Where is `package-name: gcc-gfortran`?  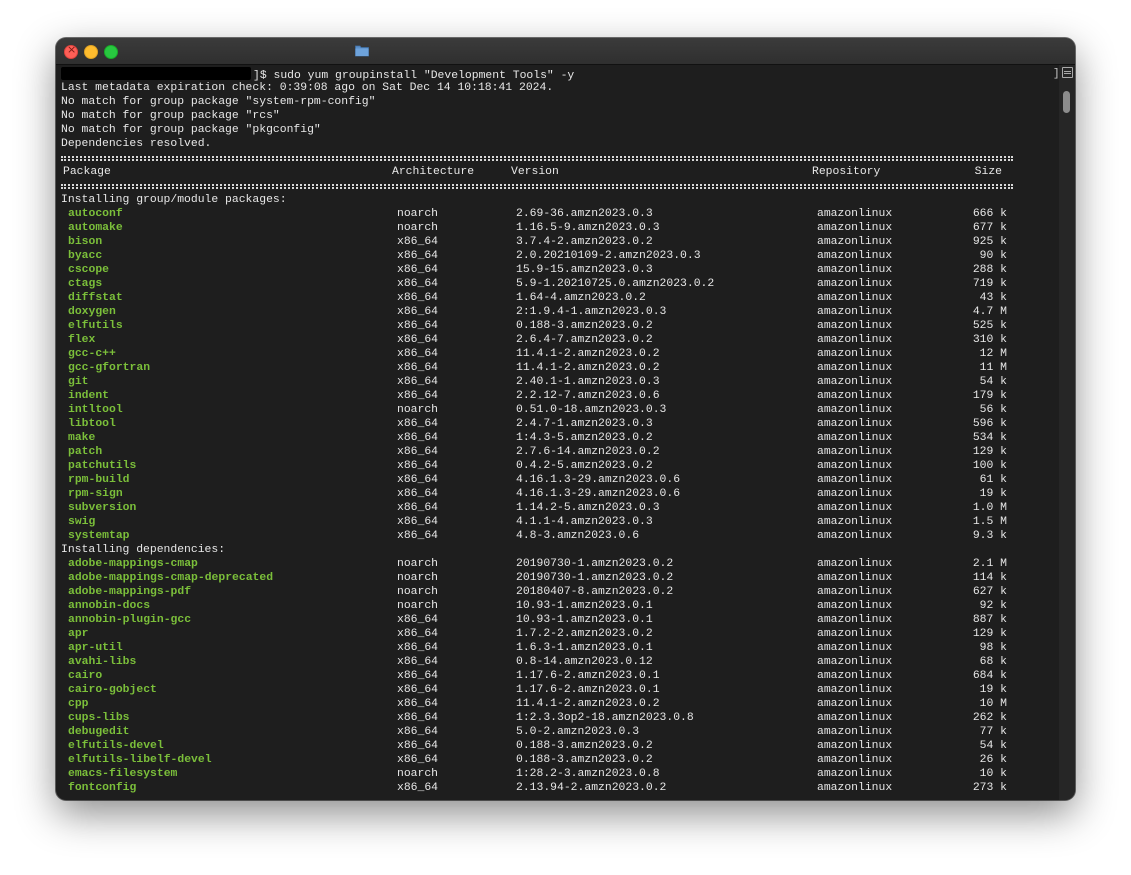
package-name: gcc-gfortran is located at coordinates (109, 368).